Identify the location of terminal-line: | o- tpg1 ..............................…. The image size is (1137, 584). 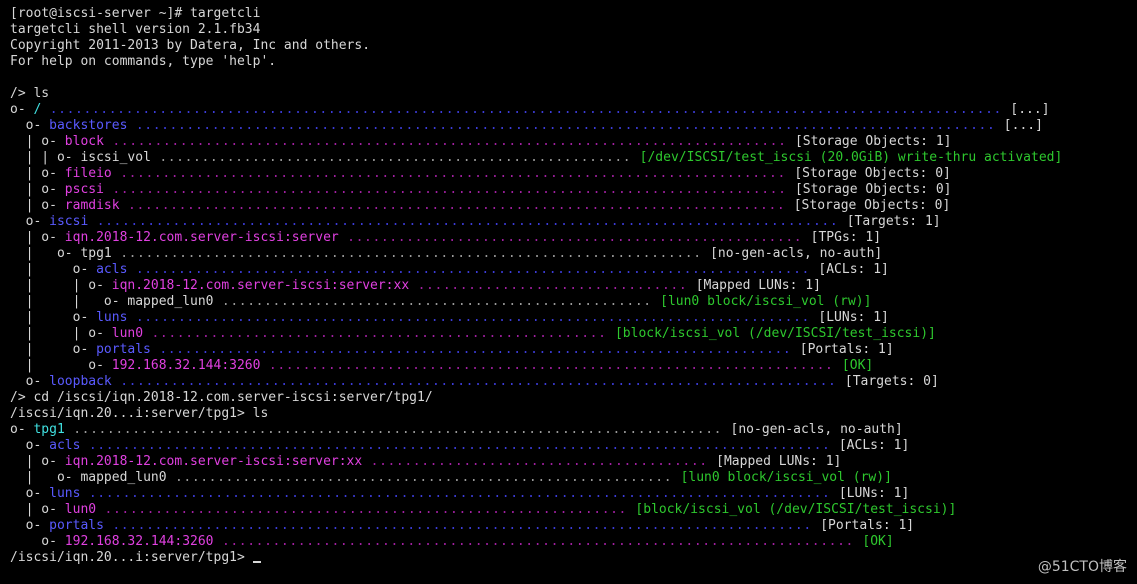
(573, 254).